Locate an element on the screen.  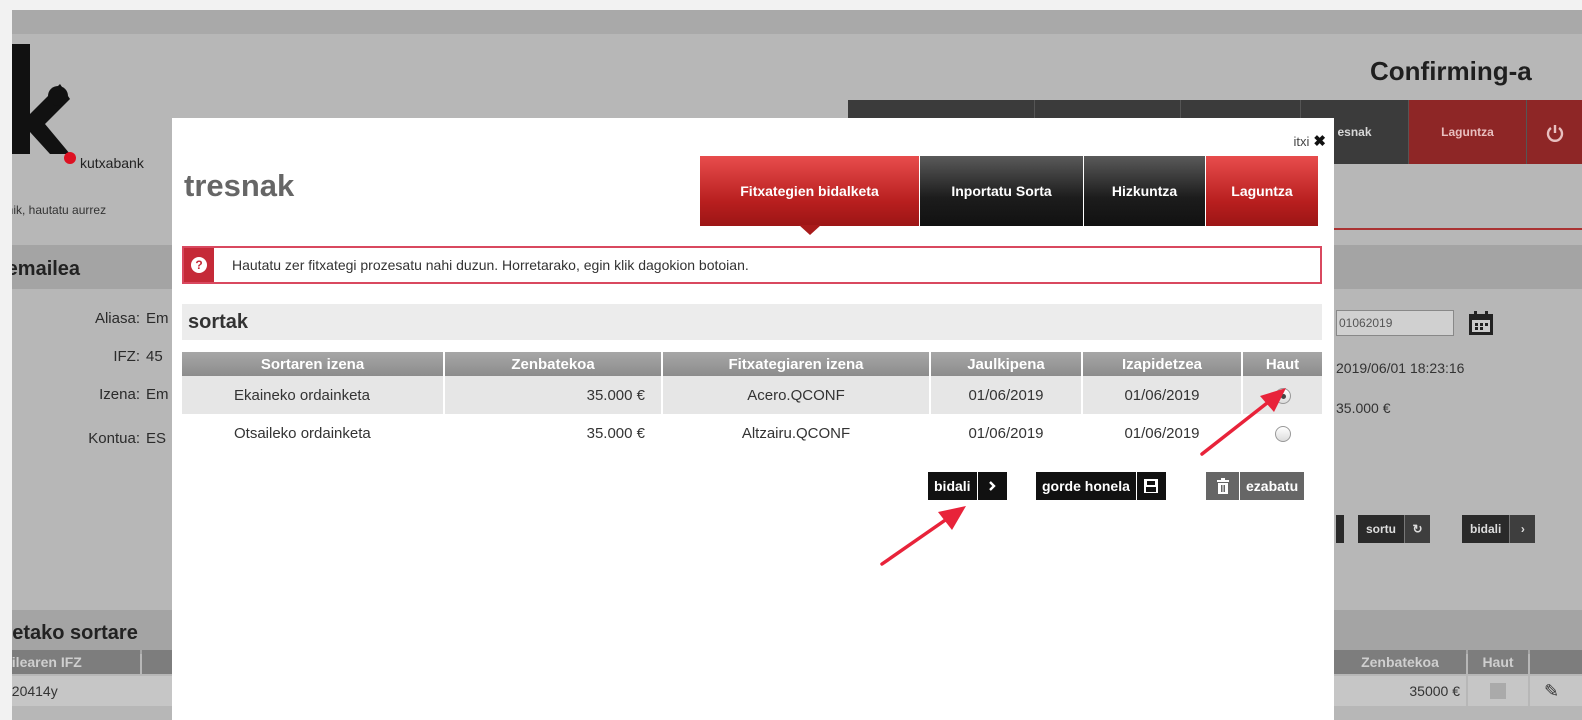
bg-th-blank is located at coordinates (157, 662).